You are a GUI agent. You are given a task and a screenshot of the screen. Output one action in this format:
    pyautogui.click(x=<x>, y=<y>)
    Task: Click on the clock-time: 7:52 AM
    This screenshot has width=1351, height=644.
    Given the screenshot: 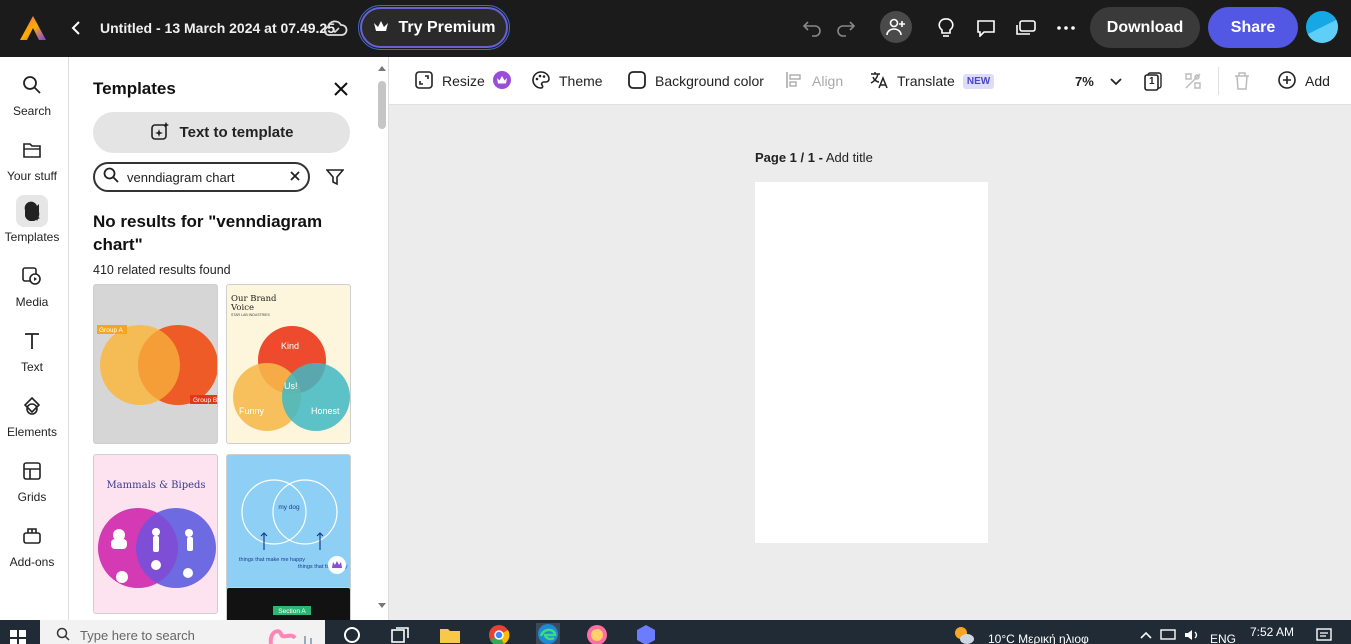 What is the action you would take?
    pyautogui.click(x=1272, y=632)
    